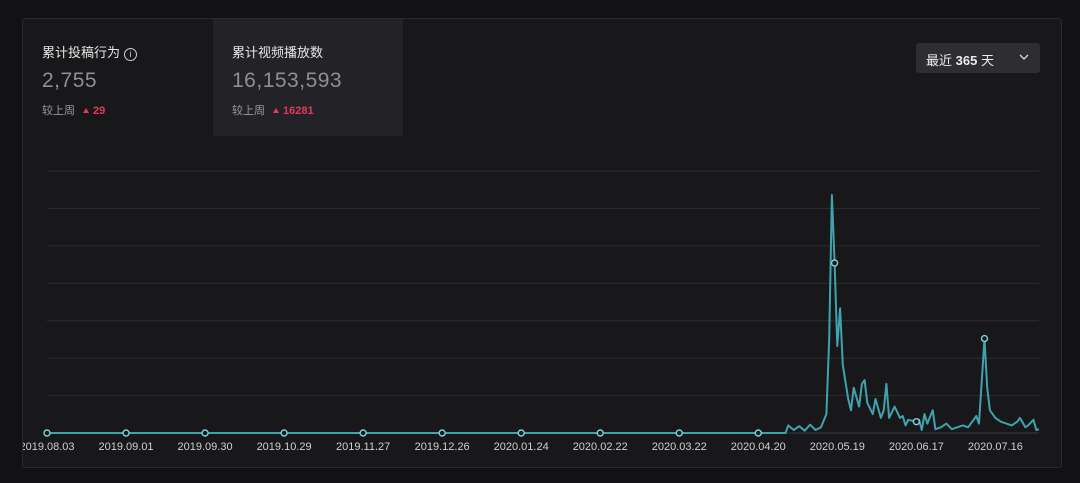 The height and width of the screenshot is (483, 1080). What do you see at coordinates (837, 447) in the screenshot?
I see `x-tick-label: 2020.05.19` at bounding box center [837, 447].